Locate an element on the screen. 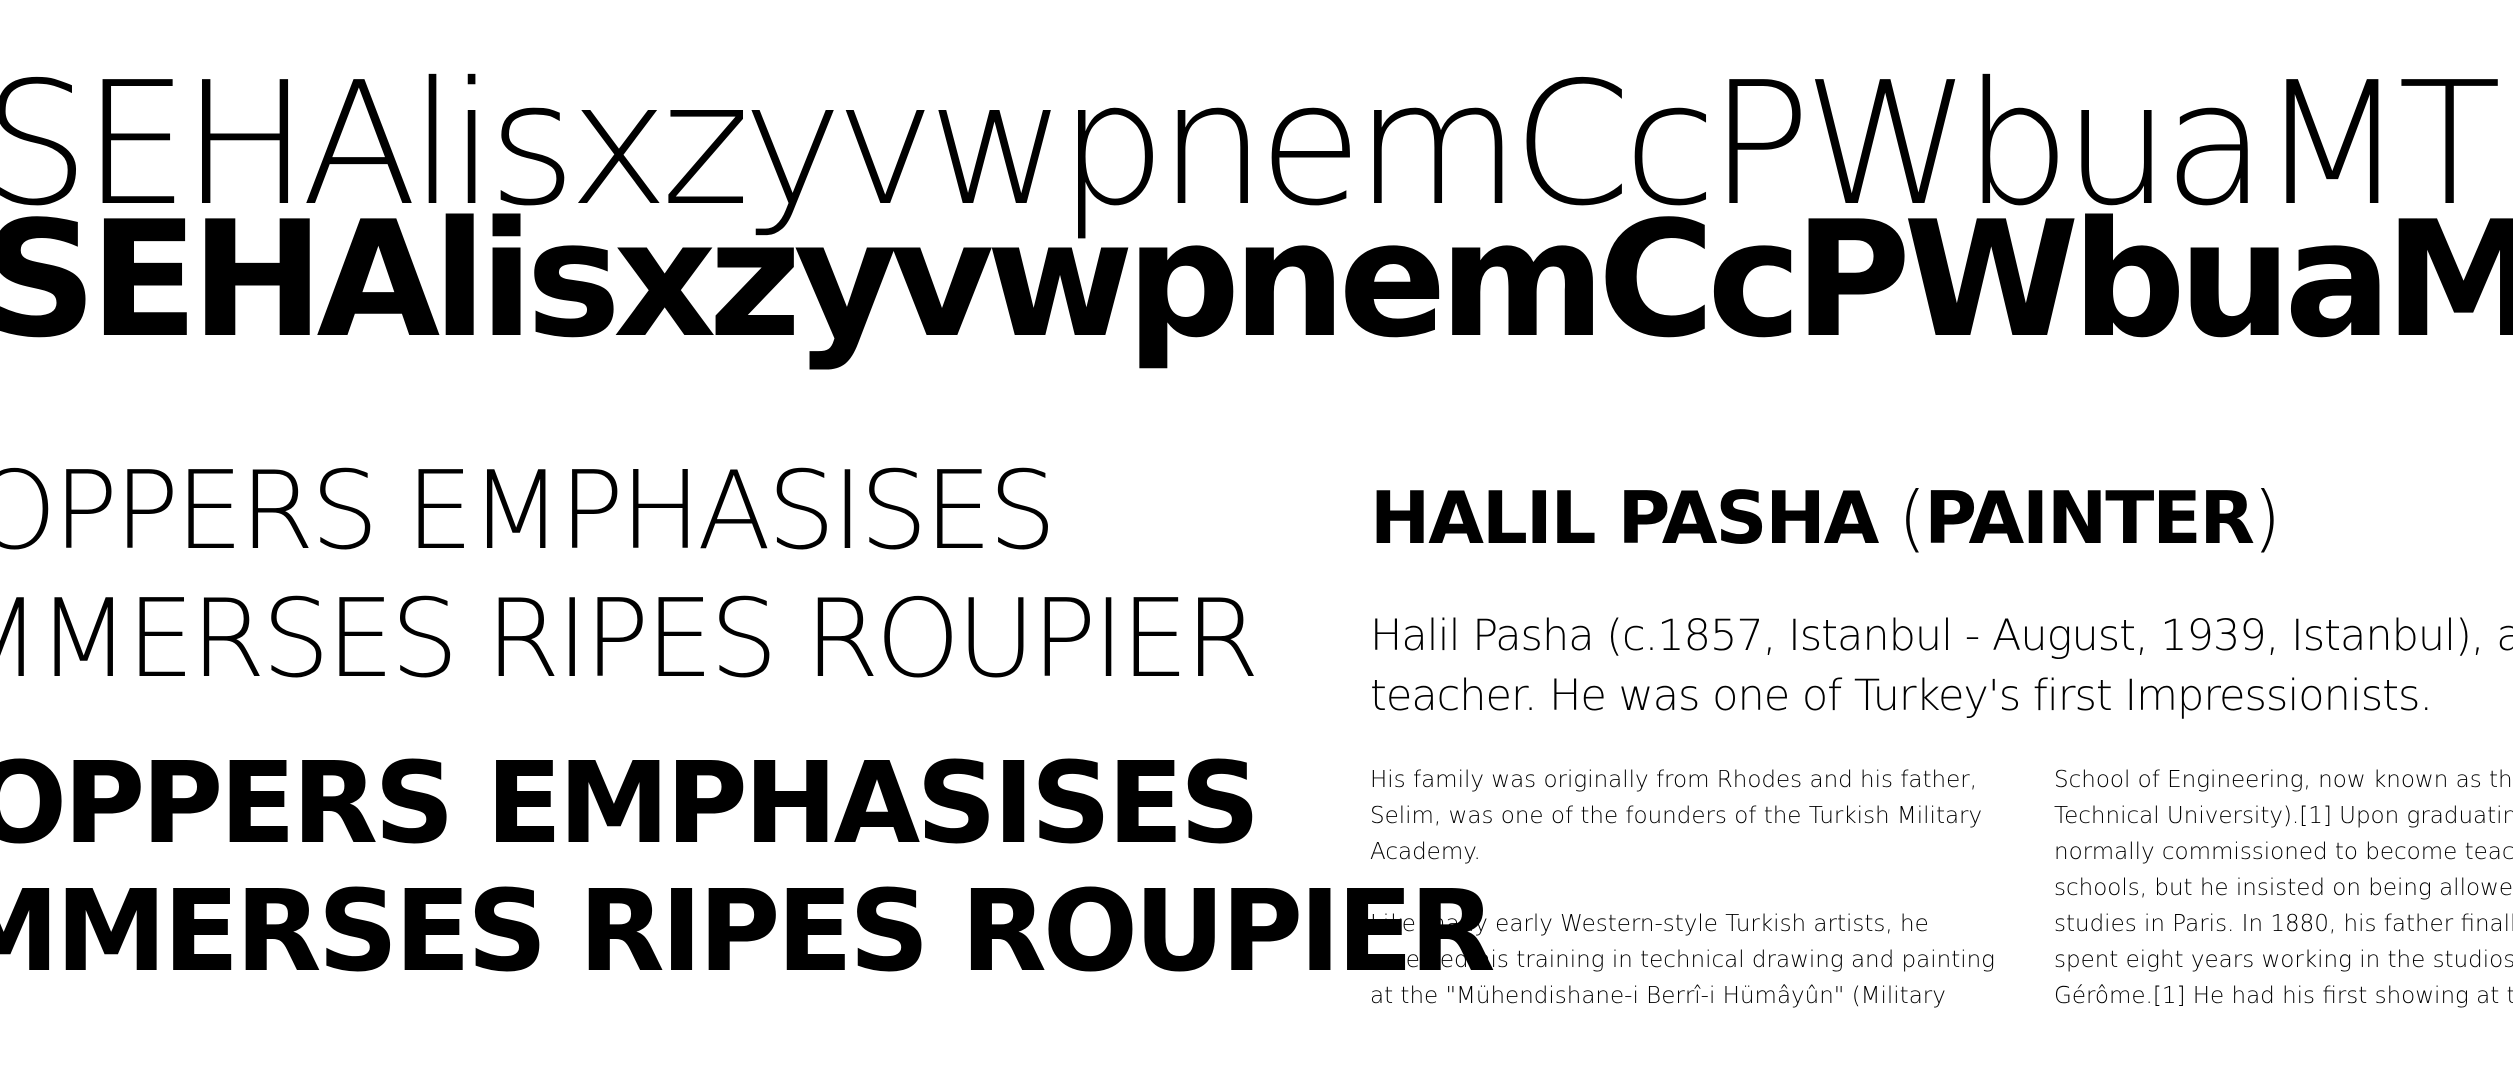 The height and width of the screenshot is (1079, 2513). phrase-light-line-2: MMERSES RIPES ROUPIER is located at coordinates (630, 639).